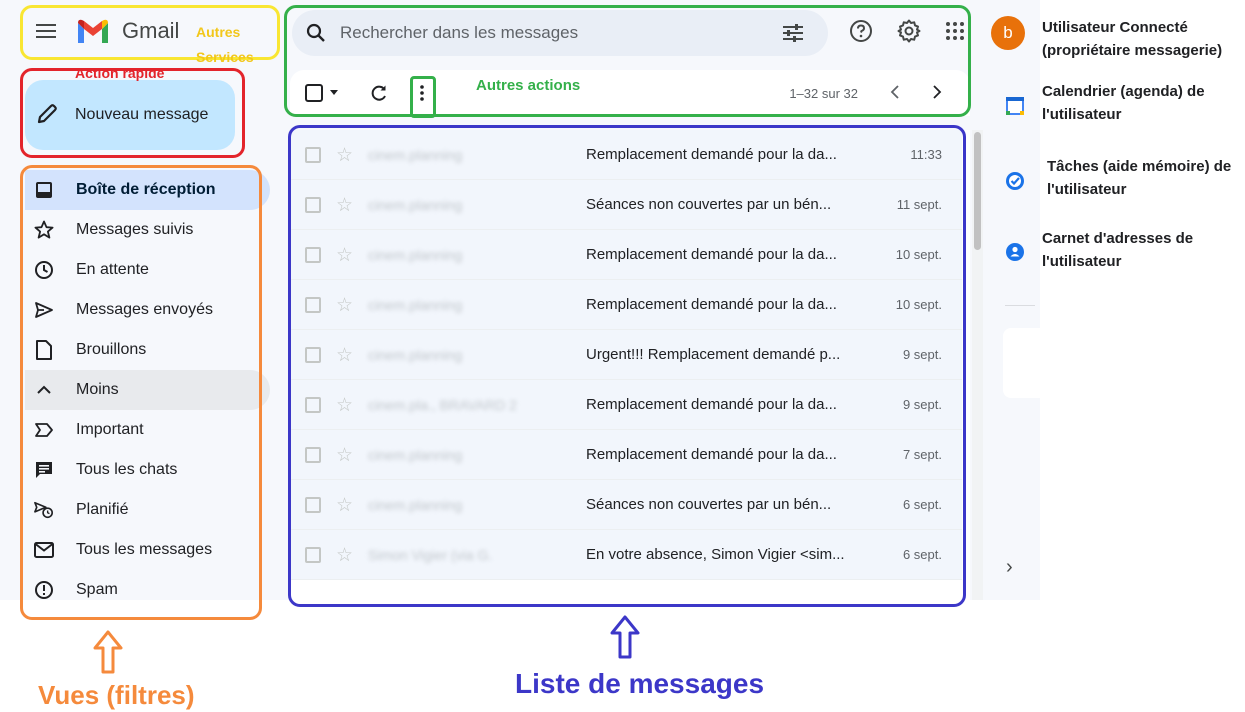 This screenshot has width=1245, height=712. I want to click on annotation-box-more-actions, so click(423, 97).